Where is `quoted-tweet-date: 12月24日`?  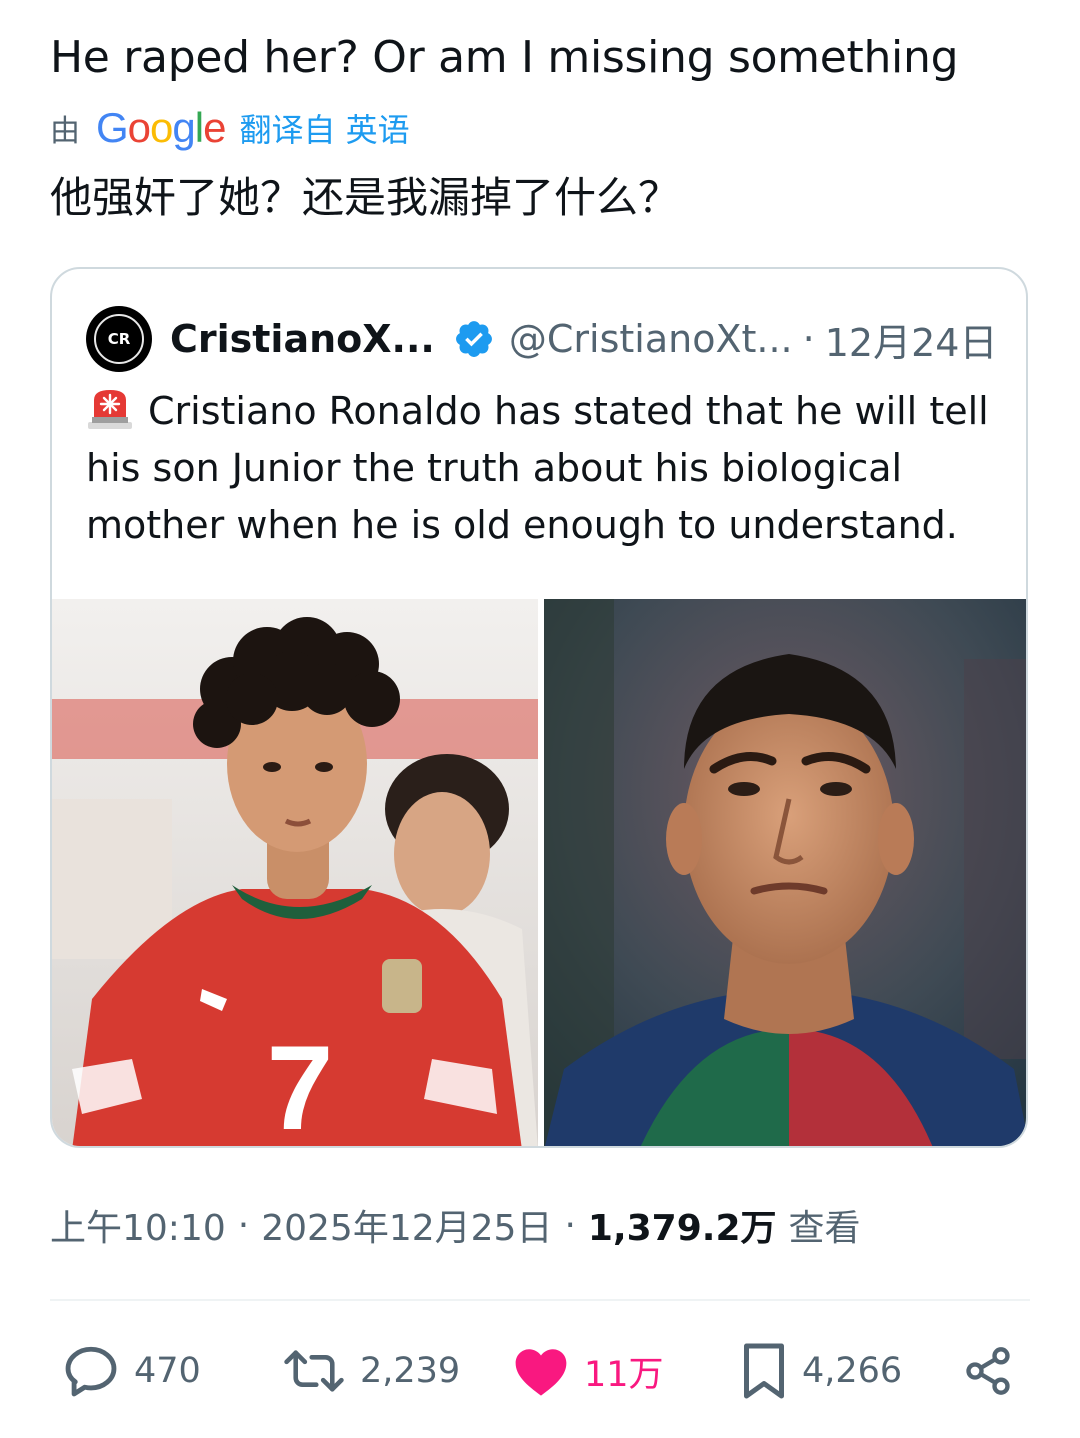
quoted-tweet-date: 12月24日 is located at coordinates (911, 339).